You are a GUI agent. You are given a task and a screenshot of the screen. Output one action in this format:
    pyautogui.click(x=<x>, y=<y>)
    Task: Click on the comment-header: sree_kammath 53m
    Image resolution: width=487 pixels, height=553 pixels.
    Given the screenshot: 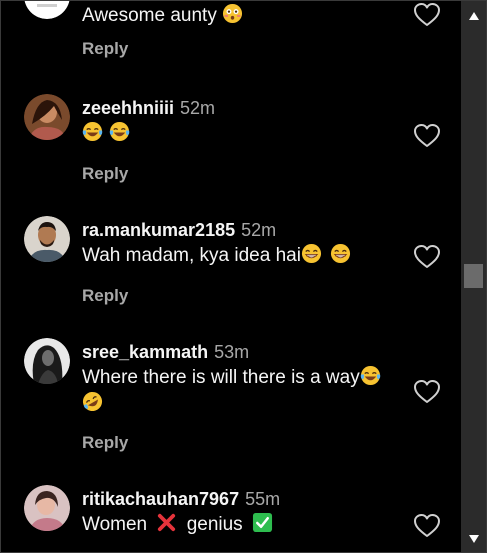 What is the action you would take?
    pyautogui.click(x=247, y=352)
    